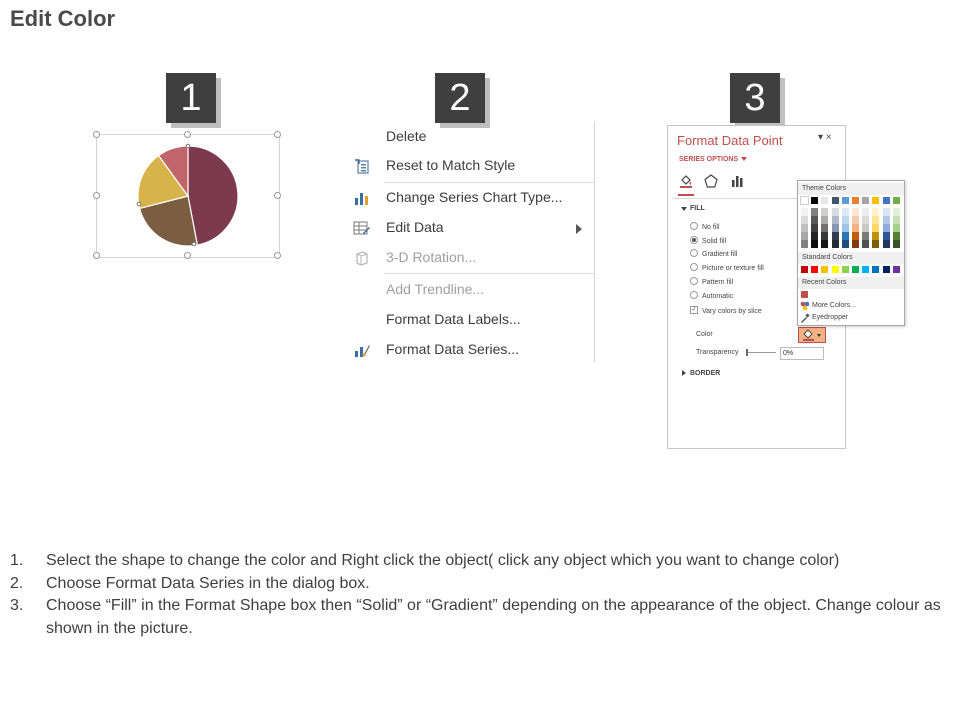 The width and height of the screenshot is (960, 720). I want to click on expand-icon, so click(684, 209).